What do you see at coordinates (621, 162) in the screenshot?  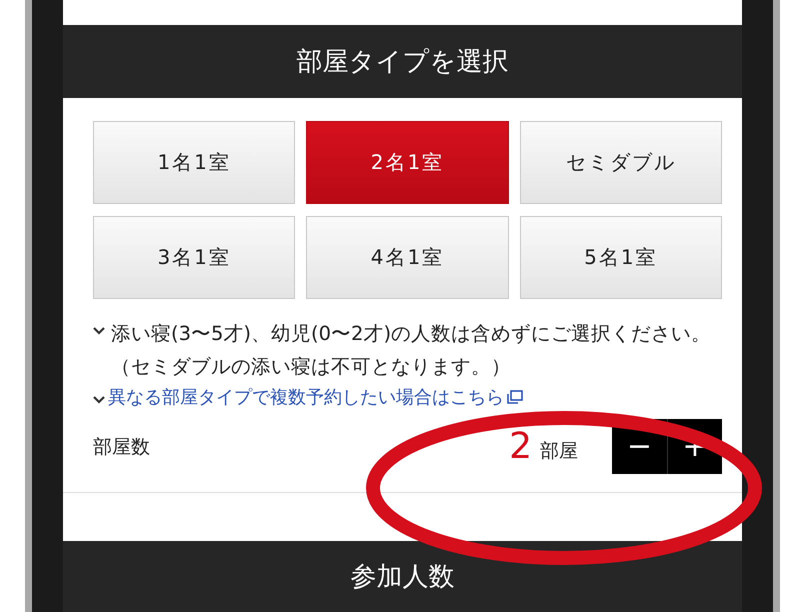 I see `room-type-button: セミダブル` at bounding box center [621, 162].